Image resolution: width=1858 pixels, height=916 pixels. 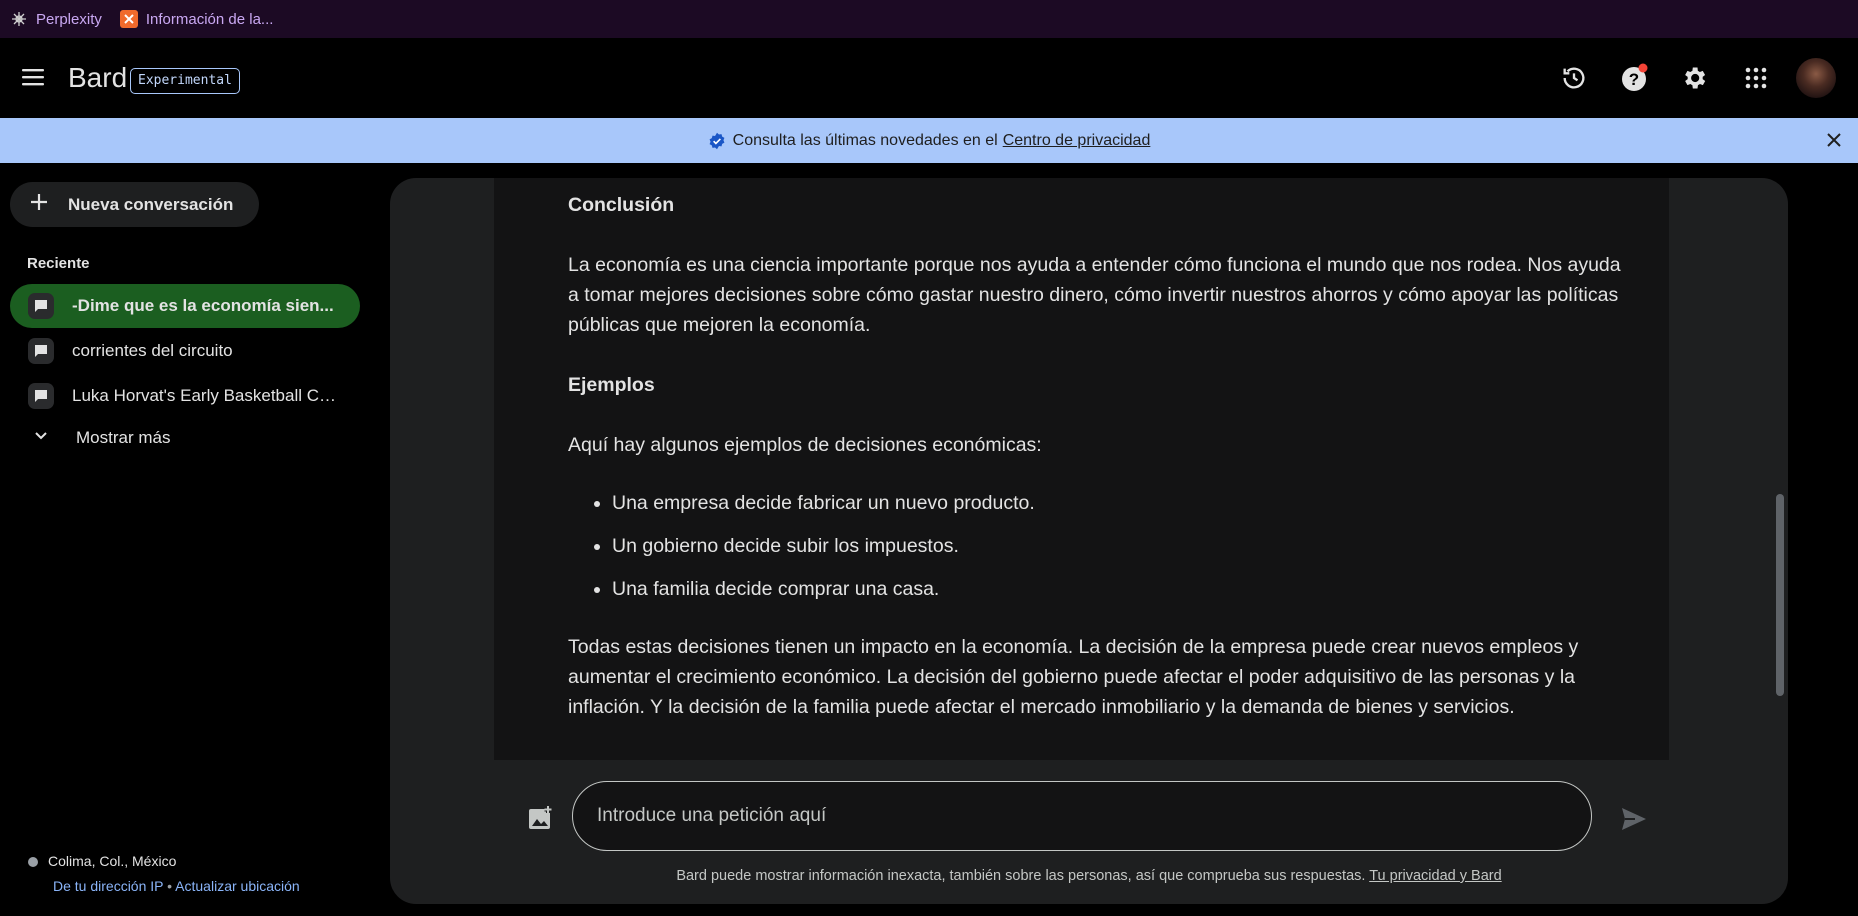 I want to click on list-item: Un gobierno decide subir los impuestos., so click(x=1120, y=546).